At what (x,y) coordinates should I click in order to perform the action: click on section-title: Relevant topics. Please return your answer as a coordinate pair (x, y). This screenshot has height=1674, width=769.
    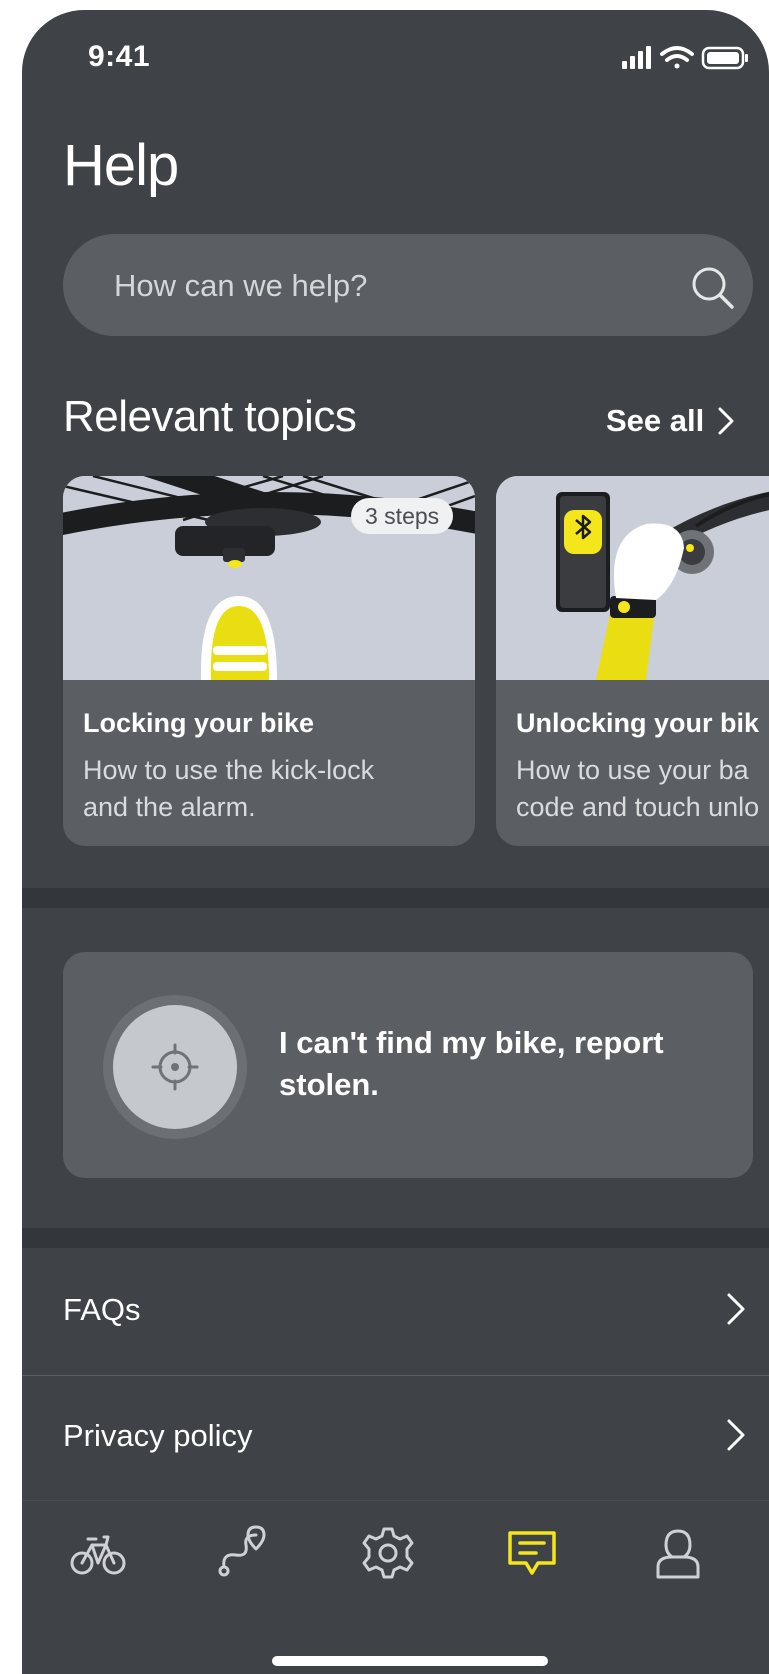
    Looking at the image, I should click on (210, 416).